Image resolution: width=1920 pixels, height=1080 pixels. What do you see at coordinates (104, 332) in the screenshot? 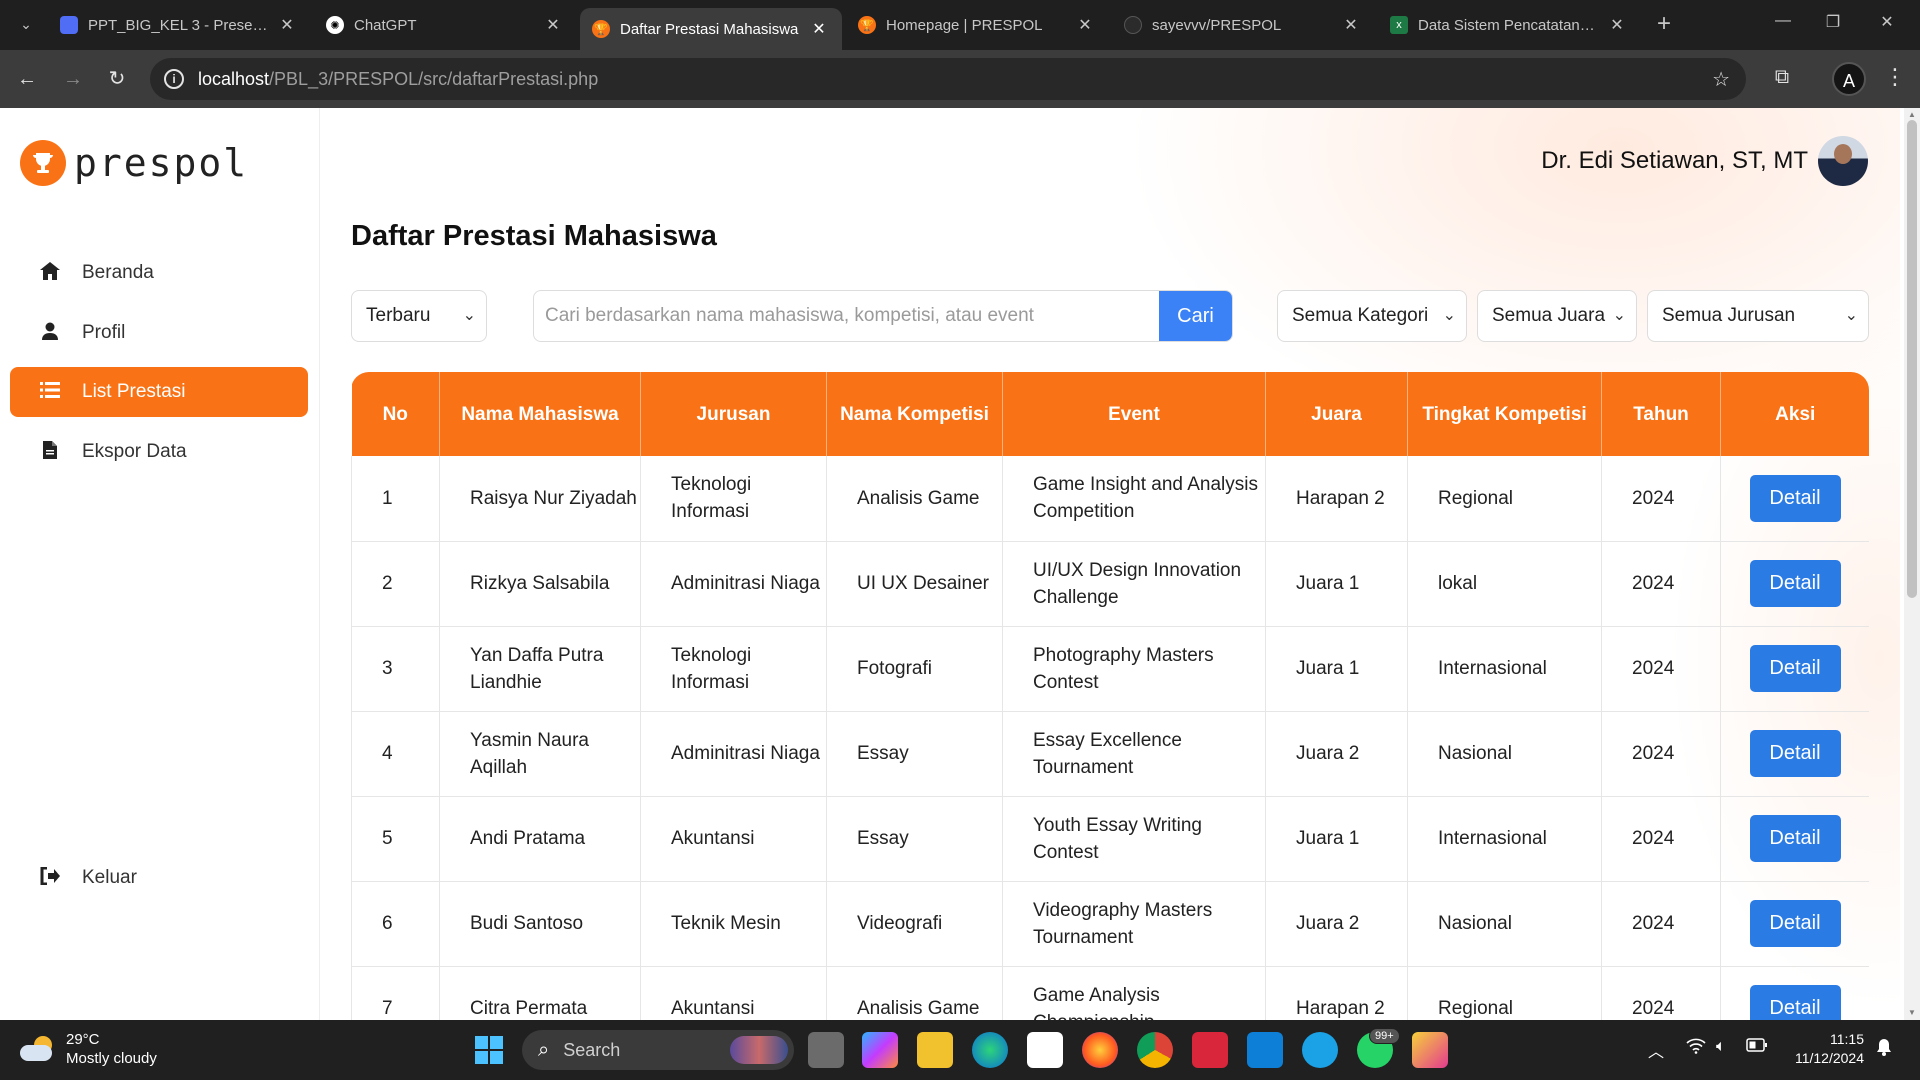
I see `sidebar-item-label: Profil` at bounding box center [104, 332].